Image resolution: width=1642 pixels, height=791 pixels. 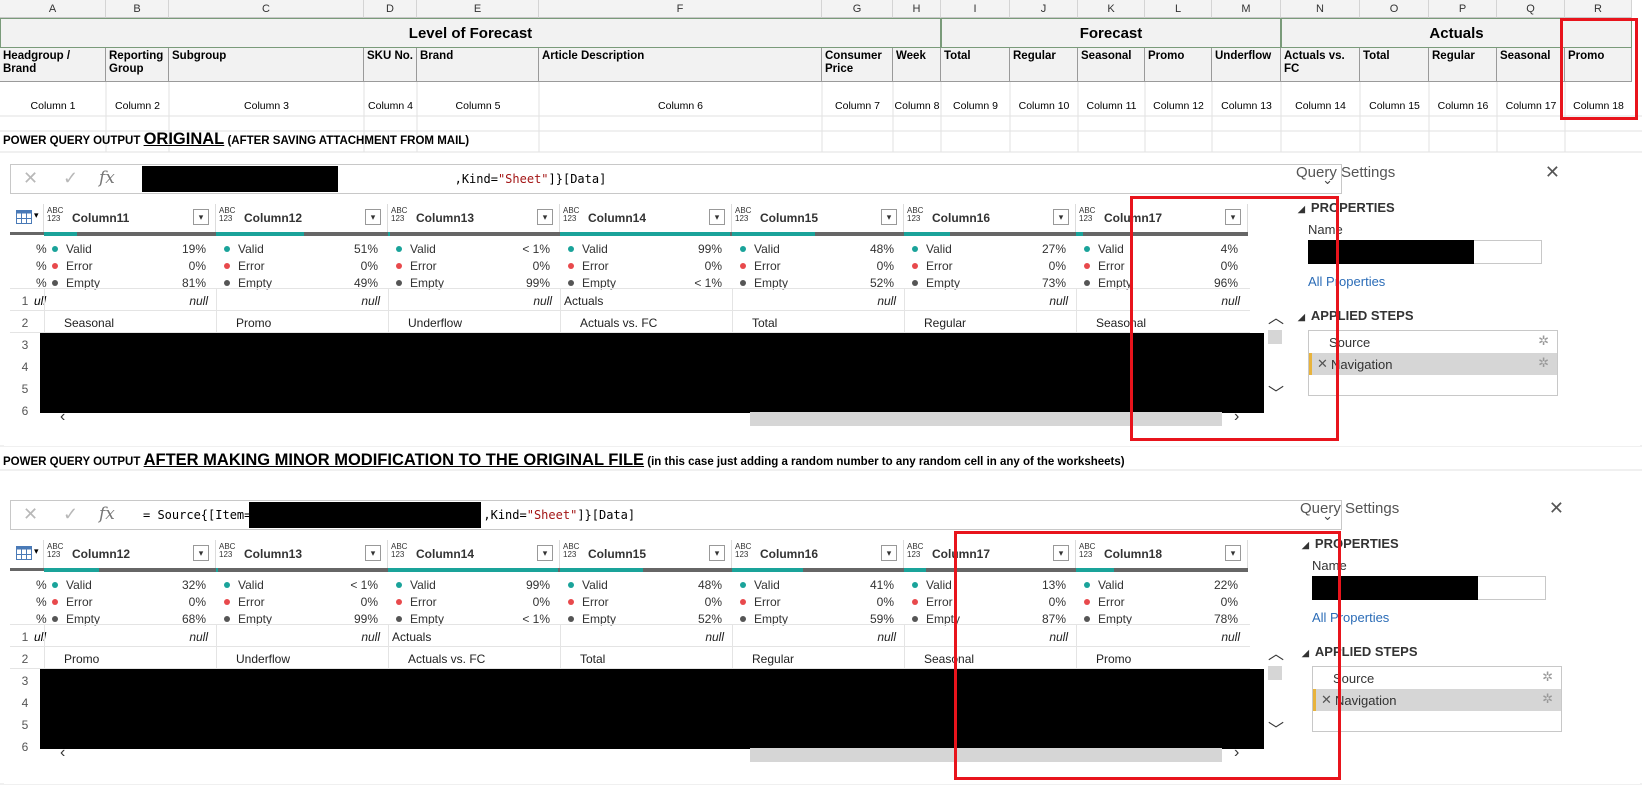 I want to click on row-number: 4, so click(x=25, y=703).